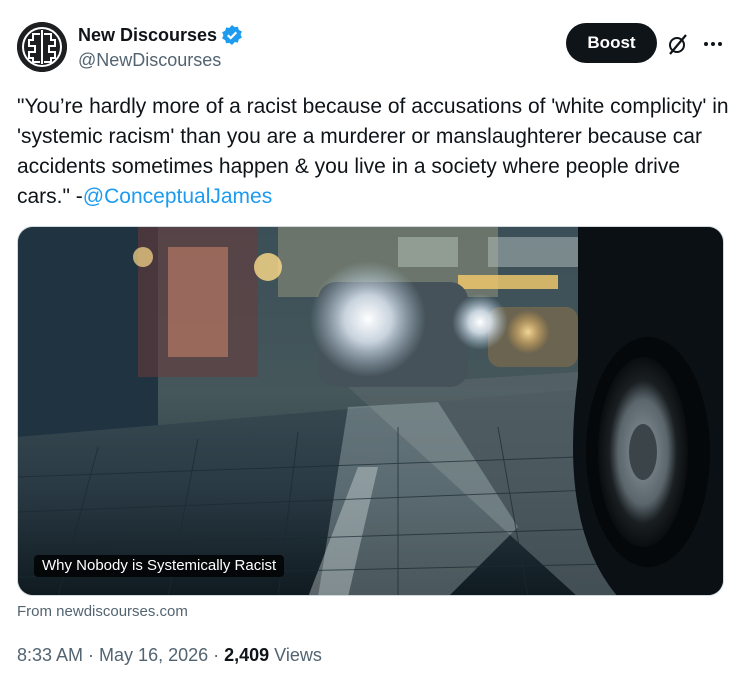 The width and height of the screenshot is (745, 682). I want to click on mention-link: @ConceptualJames, so click(177, 196).